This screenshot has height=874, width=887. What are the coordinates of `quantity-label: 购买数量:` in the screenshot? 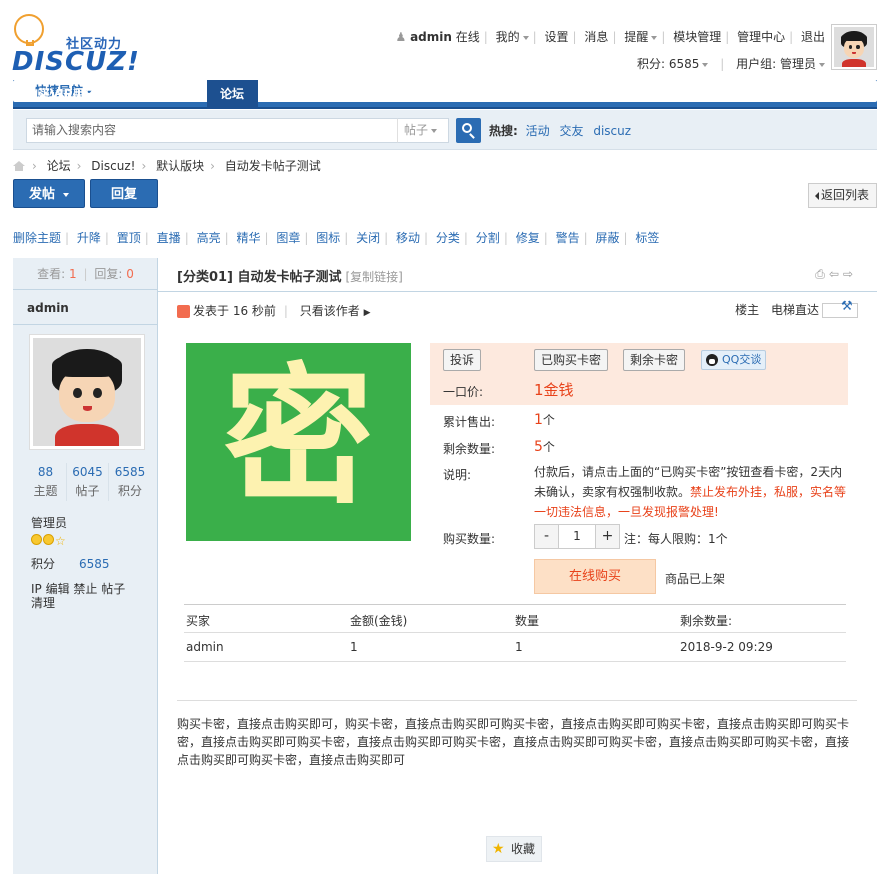 It's located at (469, 539).